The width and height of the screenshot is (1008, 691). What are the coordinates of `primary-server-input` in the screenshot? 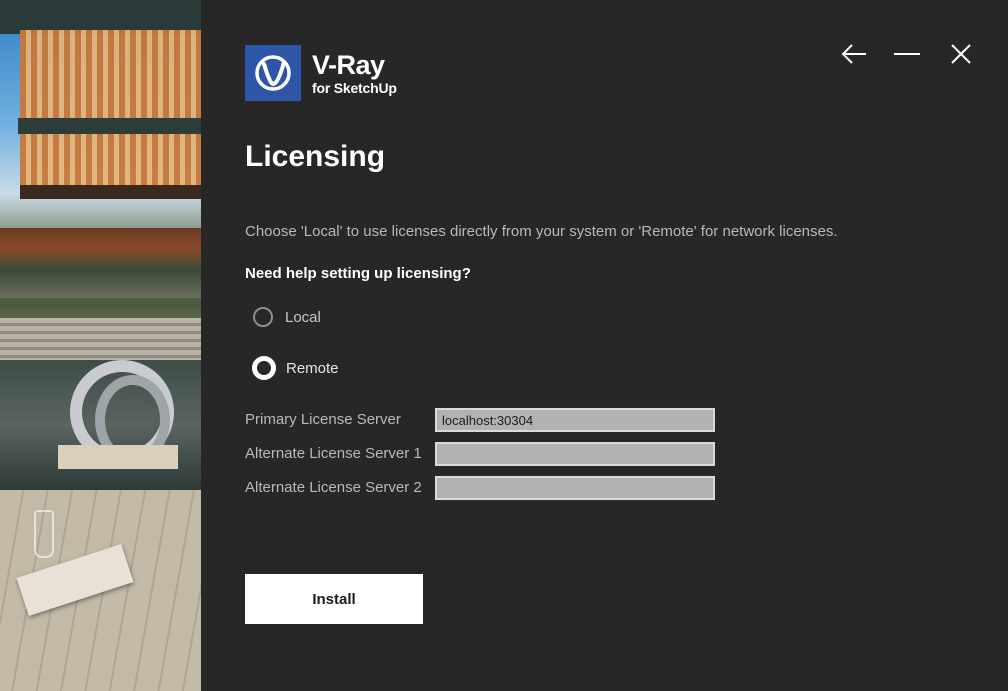 It's located at (575, 420).